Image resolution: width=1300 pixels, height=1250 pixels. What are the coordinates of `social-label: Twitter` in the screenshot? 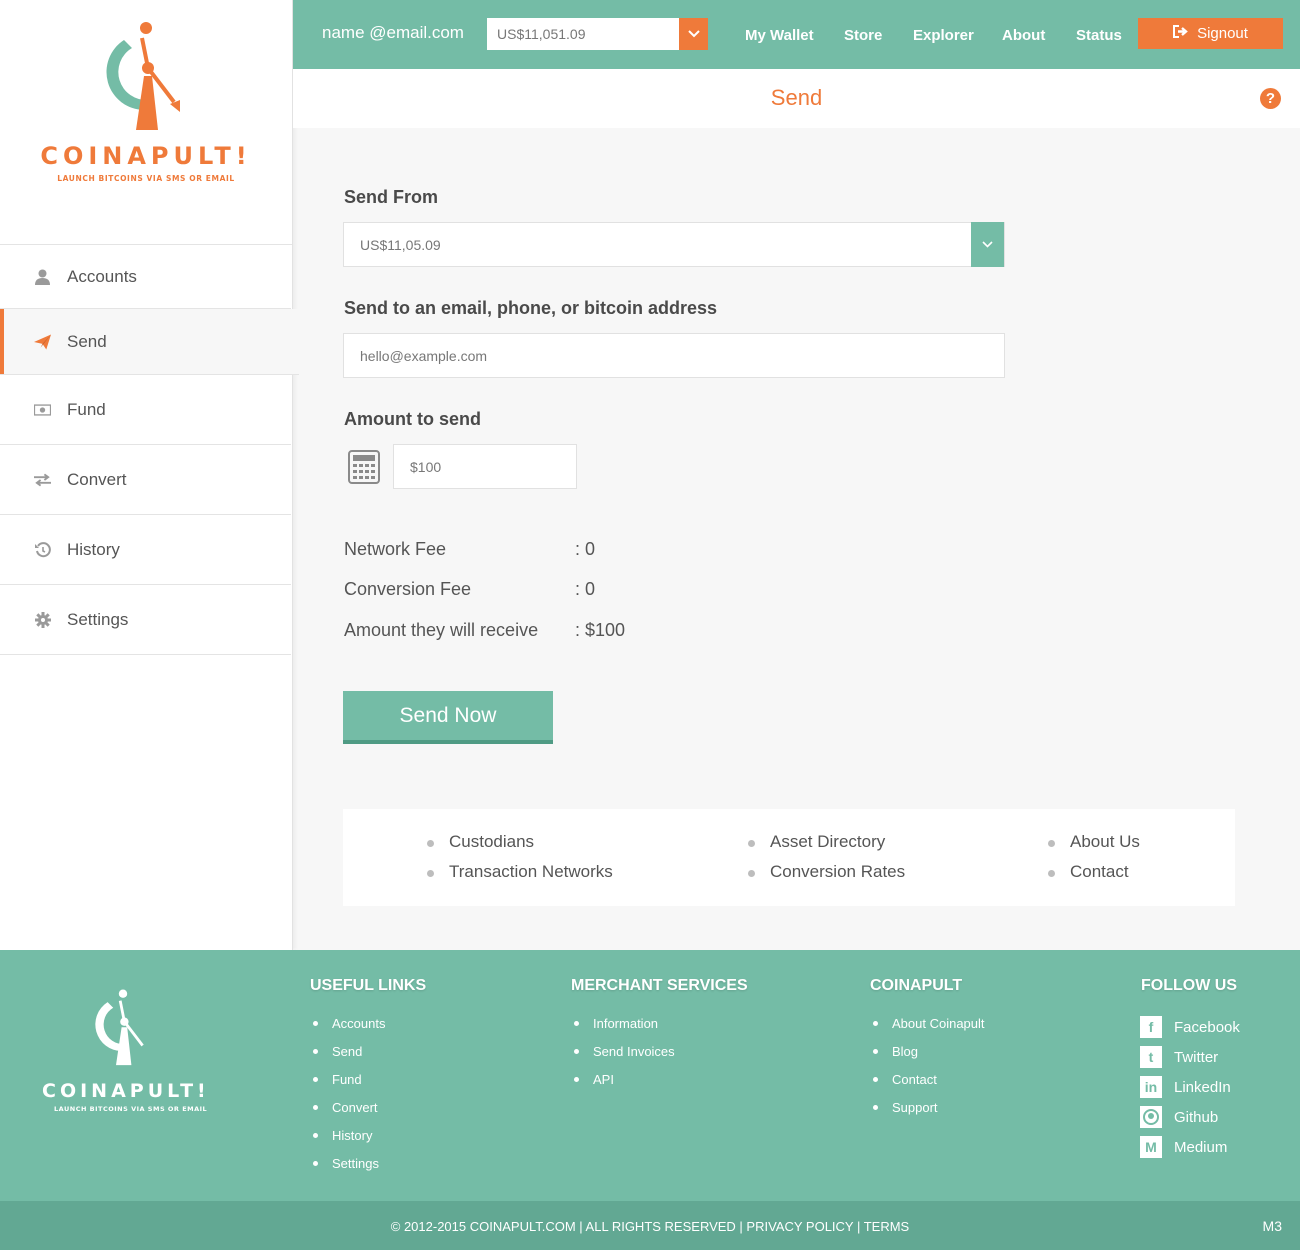 It's located at (1196, 1057).